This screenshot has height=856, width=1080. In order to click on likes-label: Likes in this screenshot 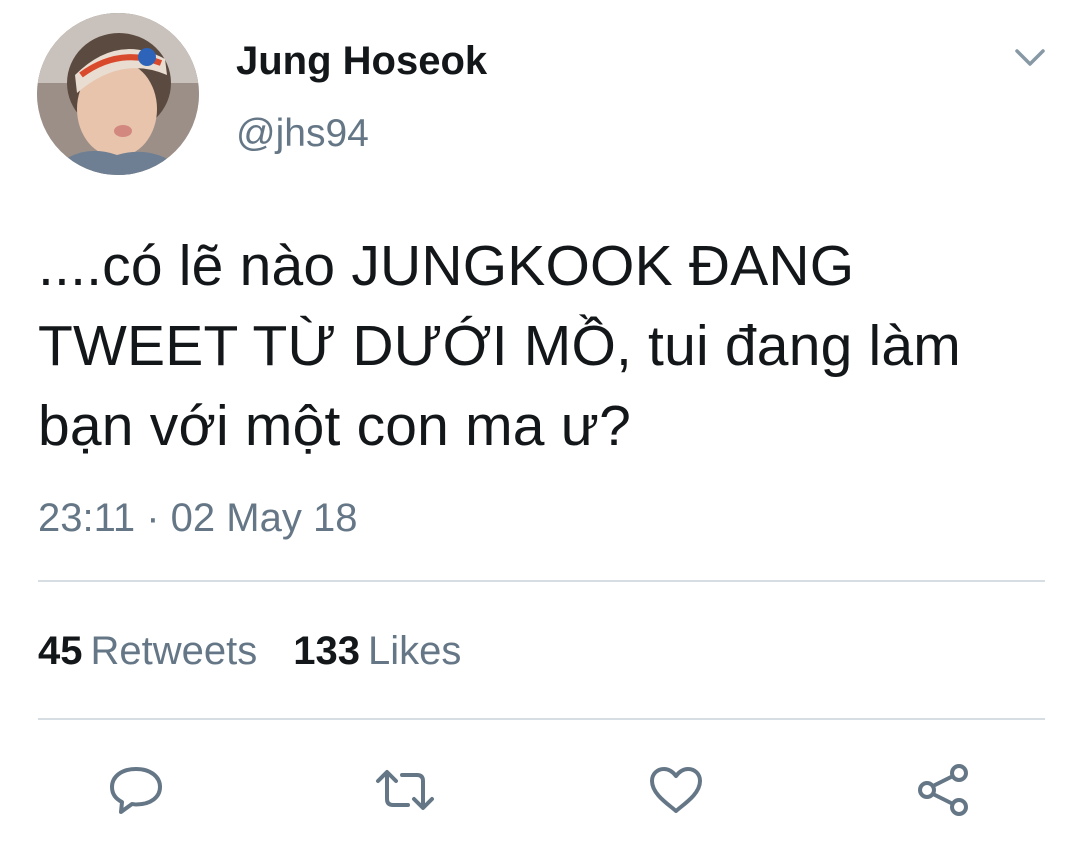, I will do `click(415, 651)`.